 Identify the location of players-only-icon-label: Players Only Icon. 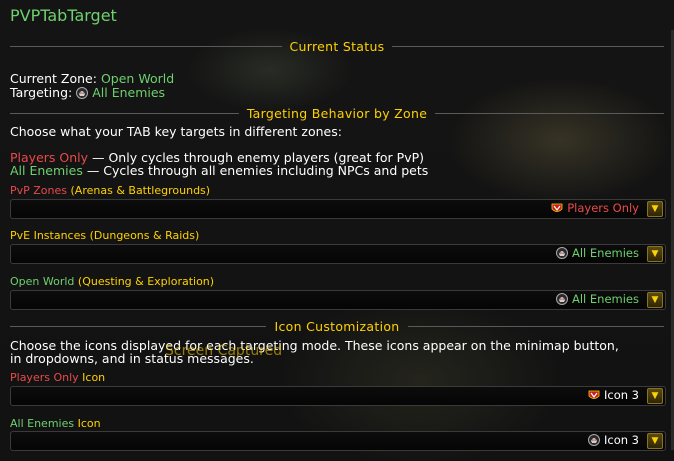
(57, 377).